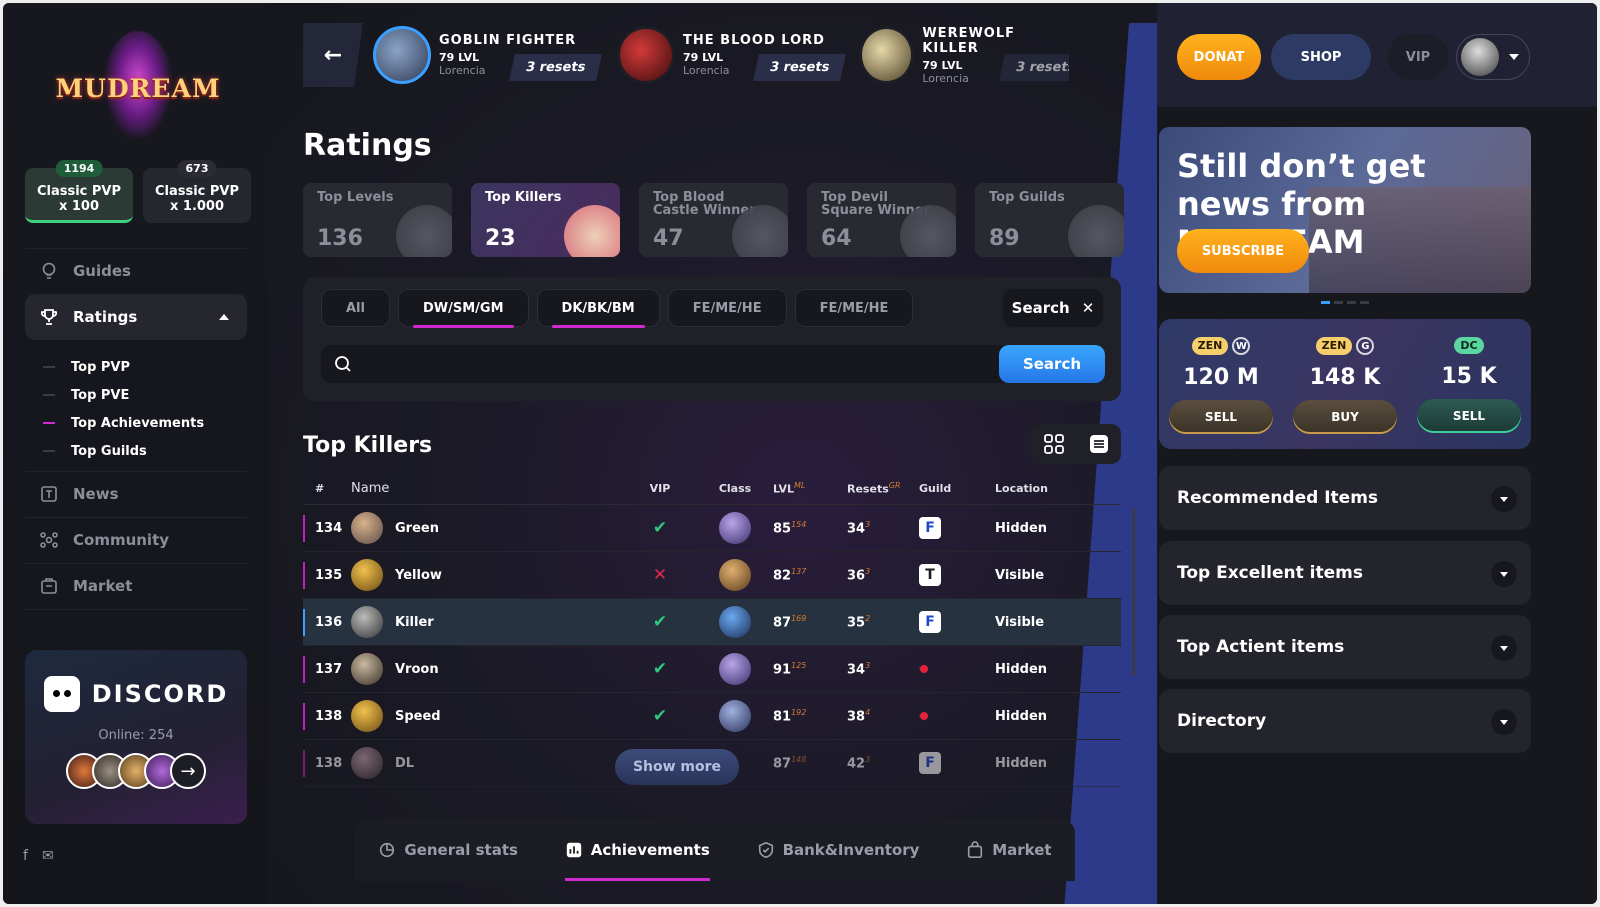 Image resolution: width=1600 pixels, height=907 pixels. I want to click on hero-card: GOBLIN FIGHTER 79 LVL Lorencia 3 resets, so click(493, 55).